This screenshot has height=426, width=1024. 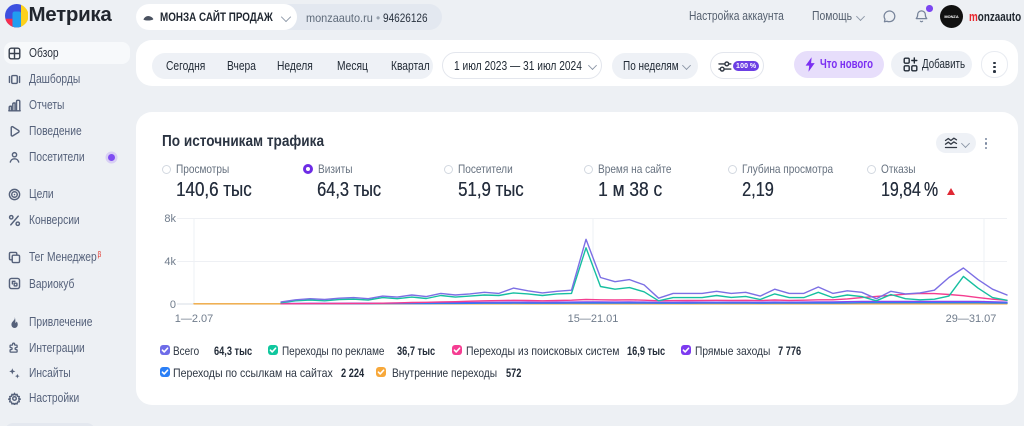 What do you see at coordinates (971, 319) in the screenshot?
I see `svg-text: 29—31.07` at bounding box center [971, 319].